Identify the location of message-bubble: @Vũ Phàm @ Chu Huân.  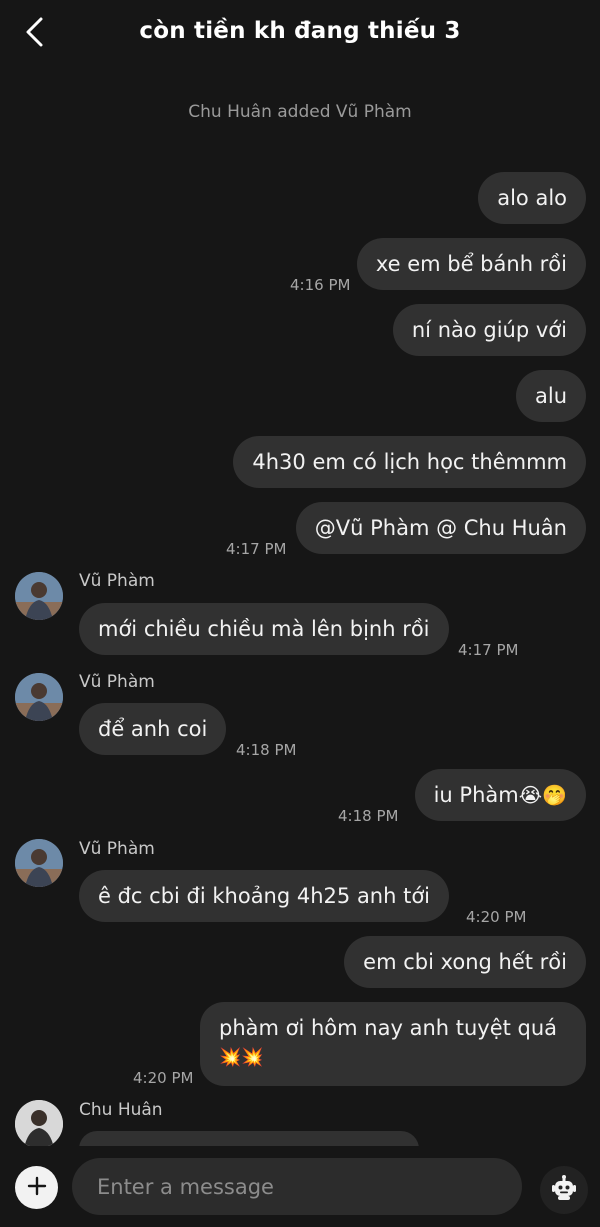
(440, 528).